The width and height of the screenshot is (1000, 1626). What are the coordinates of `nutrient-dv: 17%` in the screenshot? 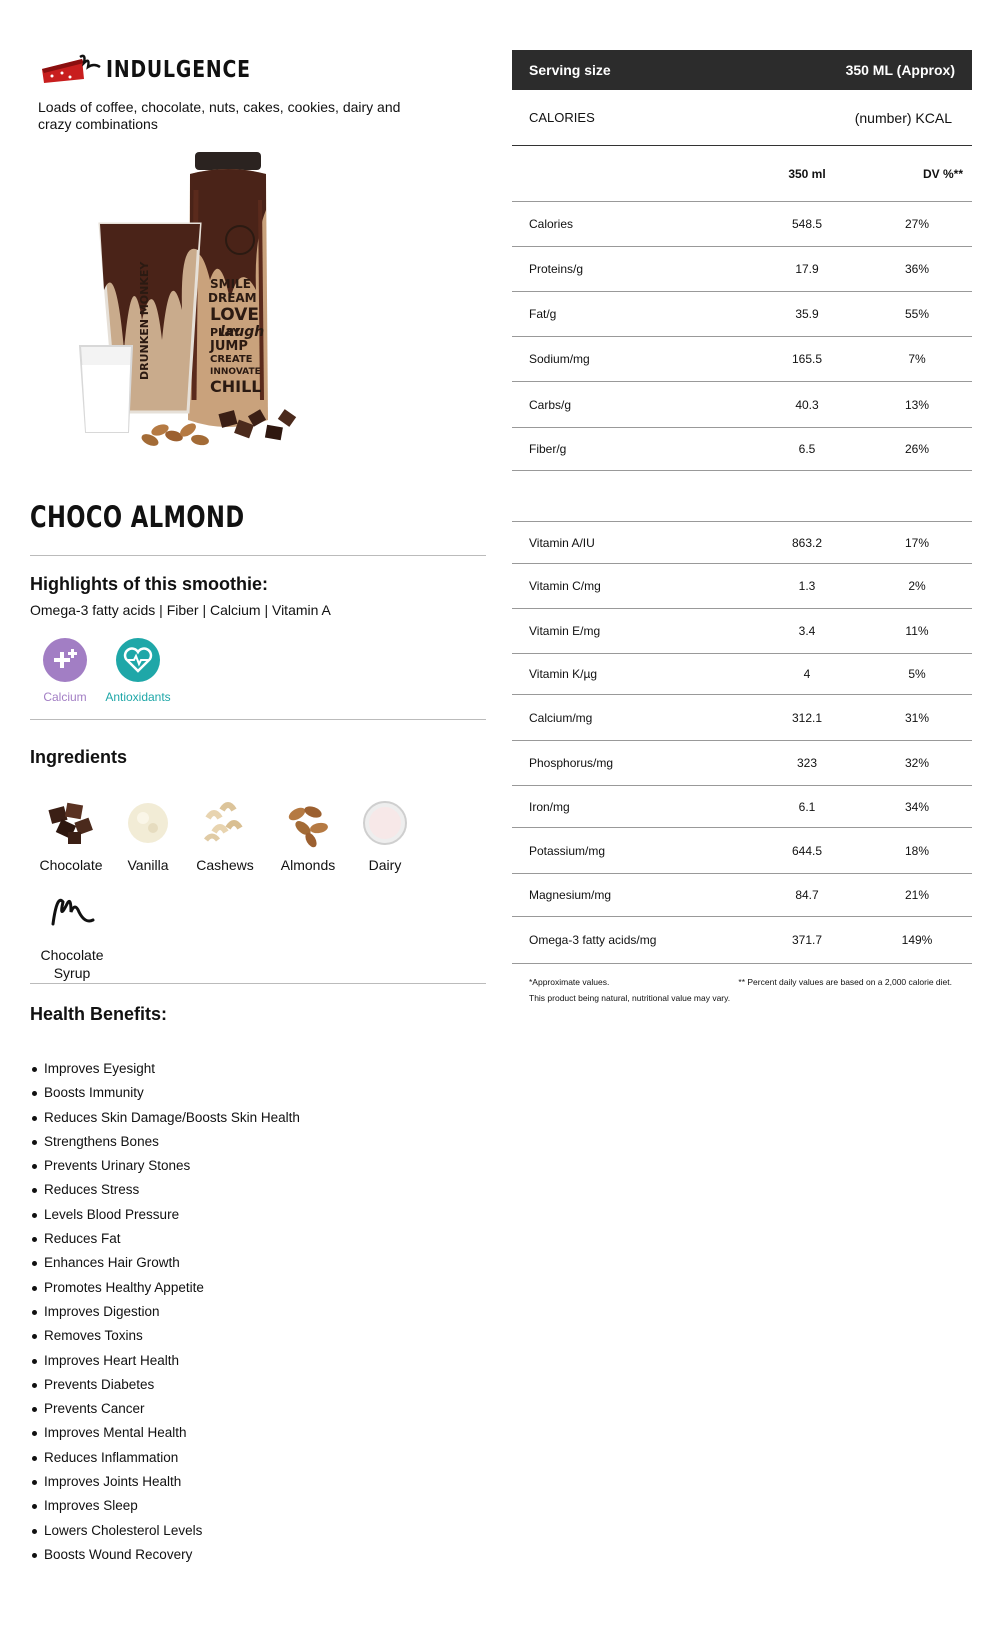 It's located at (917, 542).